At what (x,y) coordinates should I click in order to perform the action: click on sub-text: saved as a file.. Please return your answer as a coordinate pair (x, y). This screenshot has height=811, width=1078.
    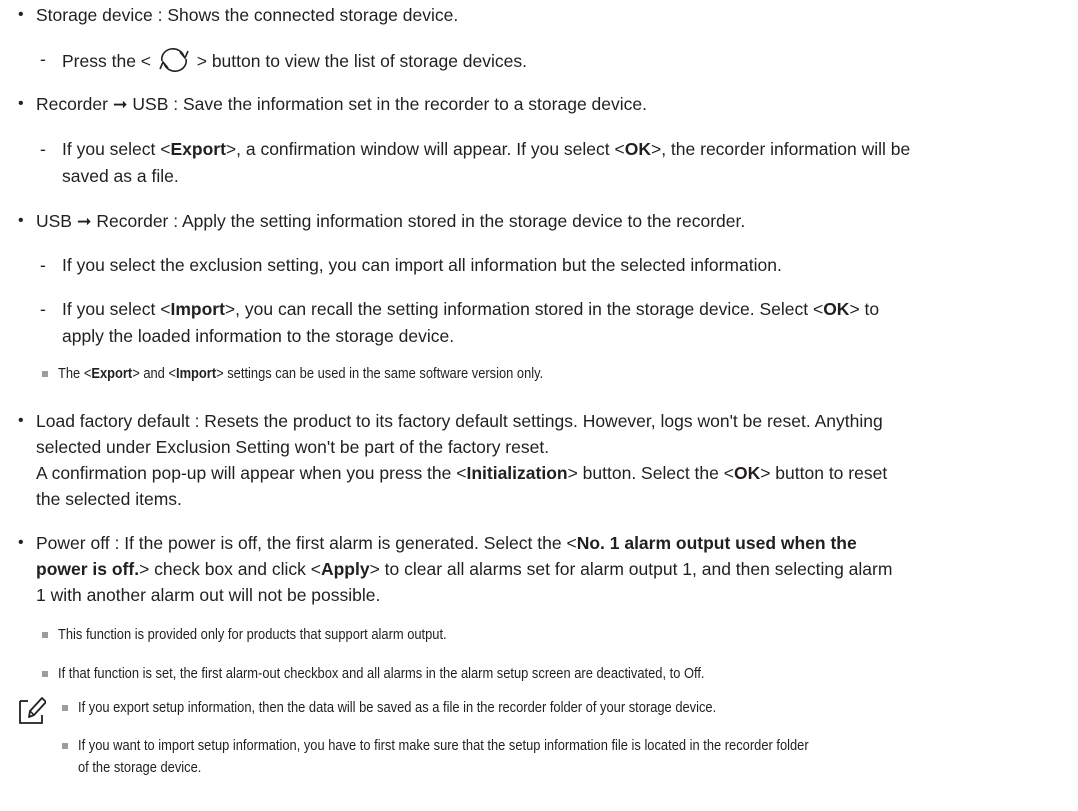
    Looking at the image, I should click on (120, 176).